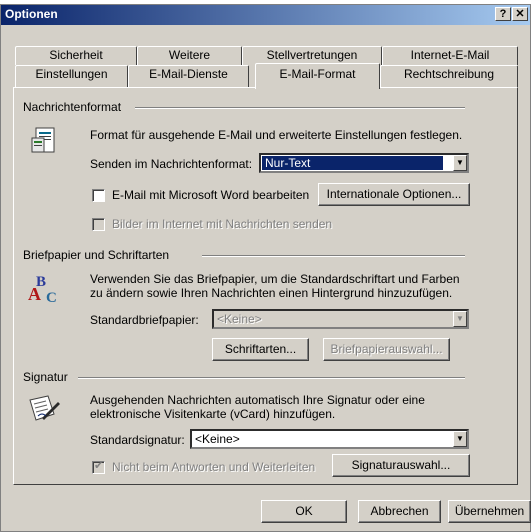 This screenshot has height=532, width=531. Describe the element at coordinates (76, 55) in the screenshot. I see `tab-sicherheit: Sicherheit` at that location.